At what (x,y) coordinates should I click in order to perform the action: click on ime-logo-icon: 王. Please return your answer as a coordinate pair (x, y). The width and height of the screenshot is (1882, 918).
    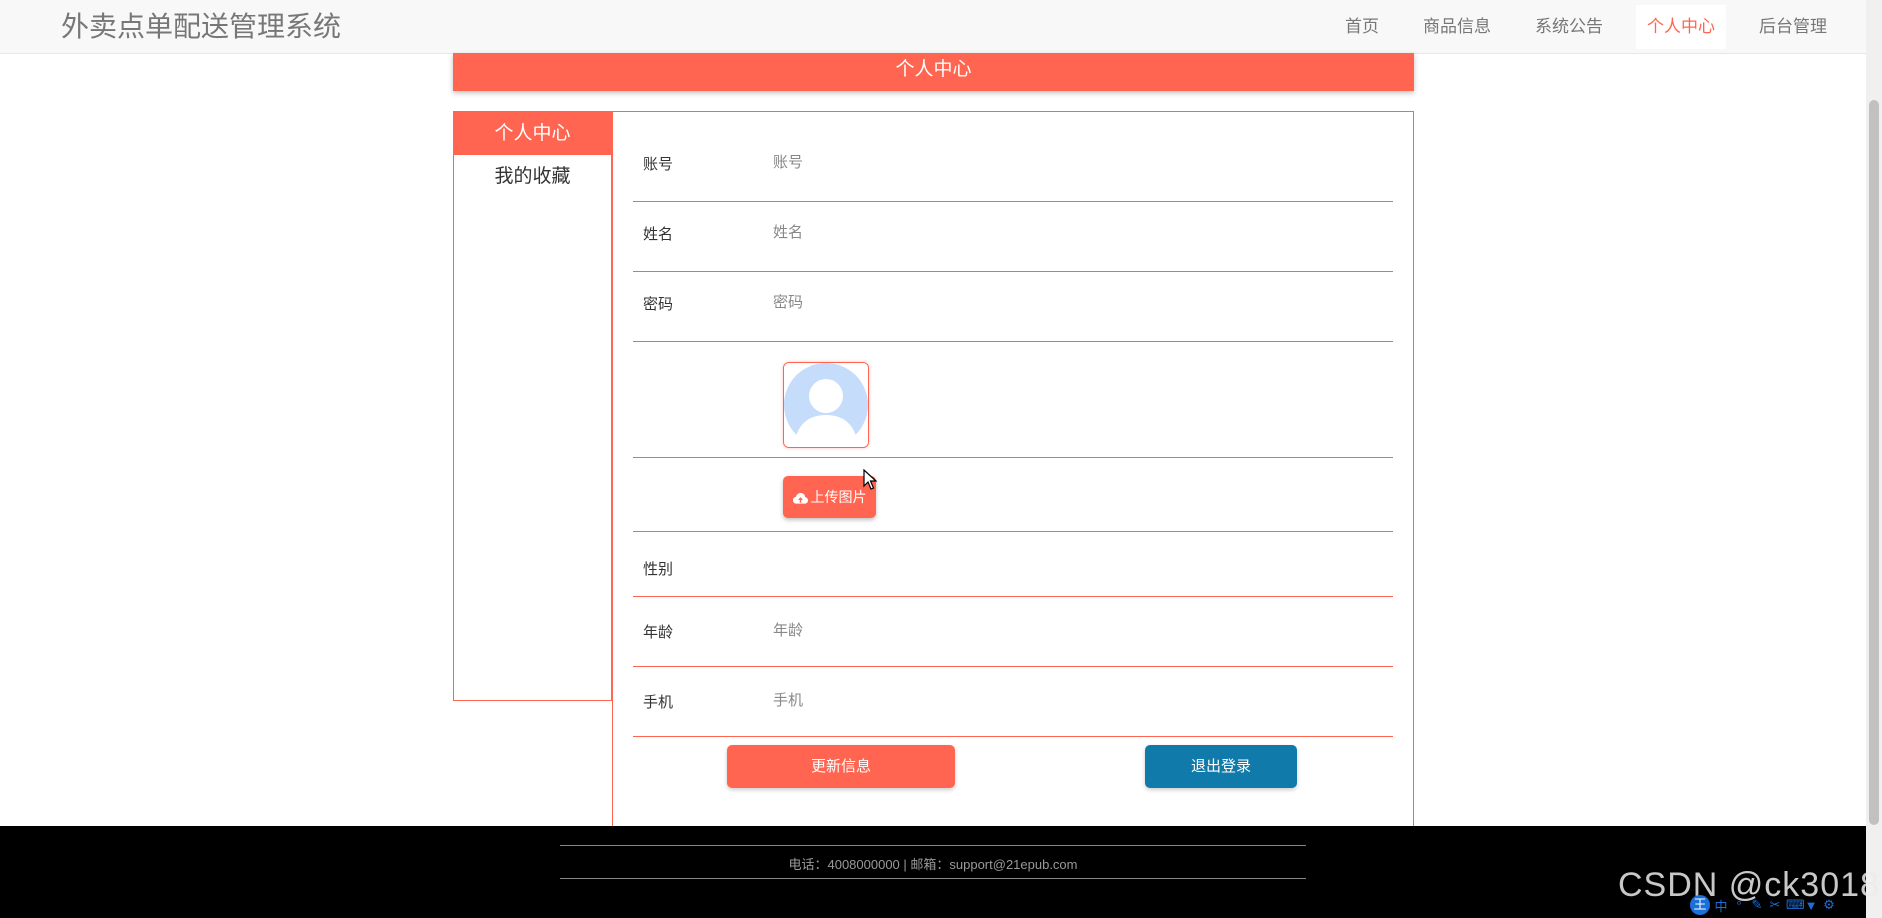
    Looking at the image, I should click on (1700, 905).